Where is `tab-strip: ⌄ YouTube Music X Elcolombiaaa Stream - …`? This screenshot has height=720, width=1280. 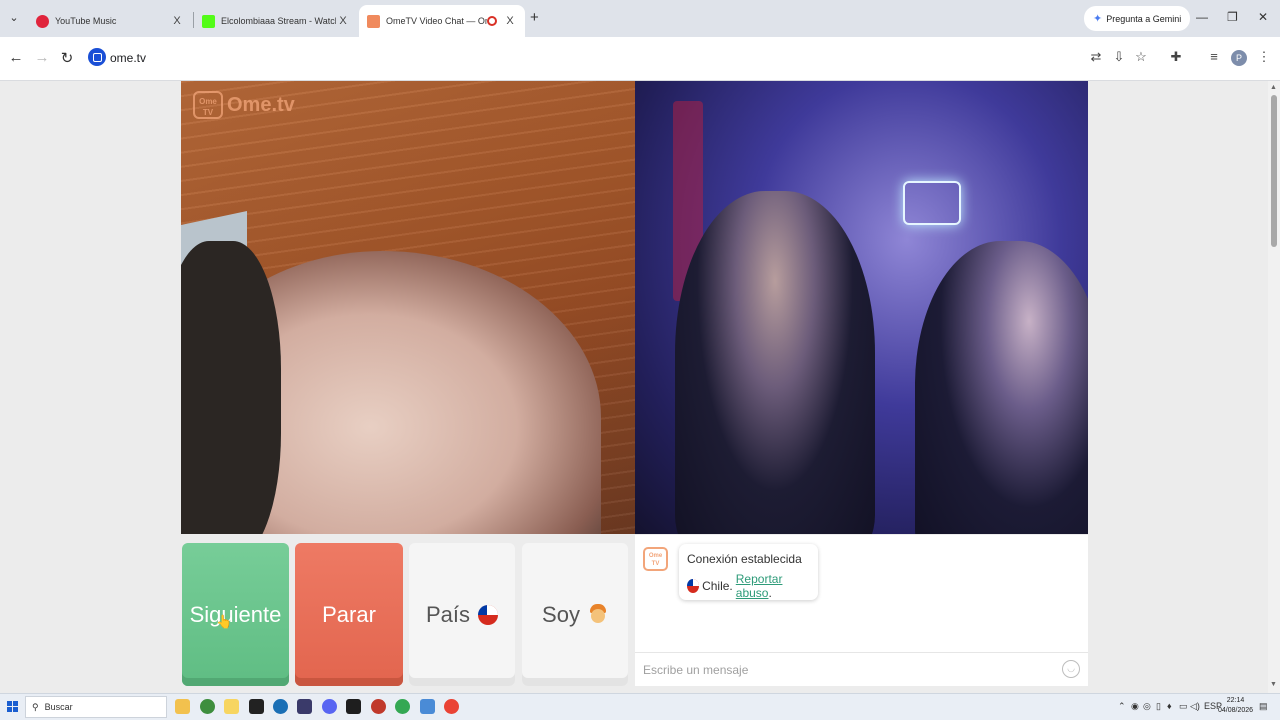 tab-strip: ⌄ YouTube Music X Elcolombiaaa Stream - … is located at coordinates (640, 18).